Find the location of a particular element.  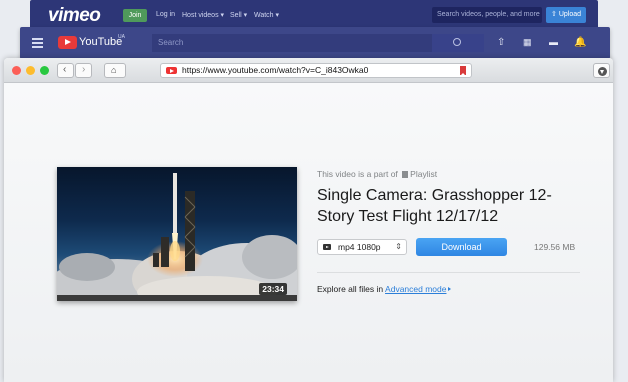

download-button: Download is located at coordinates (461, 247).